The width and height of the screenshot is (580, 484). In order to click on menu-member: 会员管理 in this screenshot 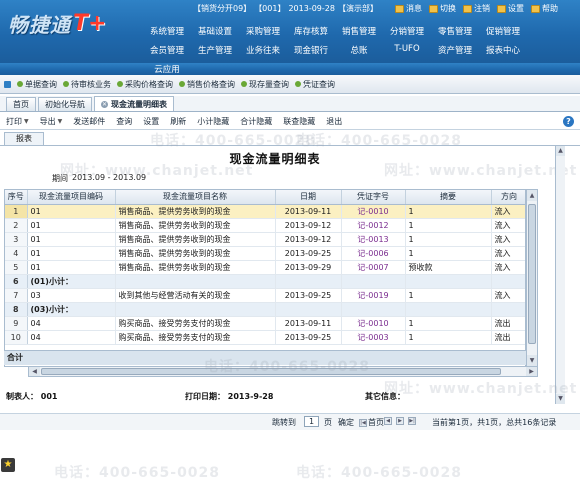, I will do `click(167, 50)`.